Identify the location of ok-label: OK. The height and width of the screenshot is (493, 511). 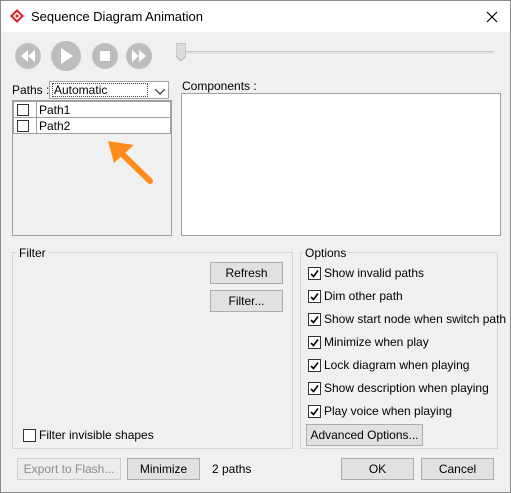
(377, 469).